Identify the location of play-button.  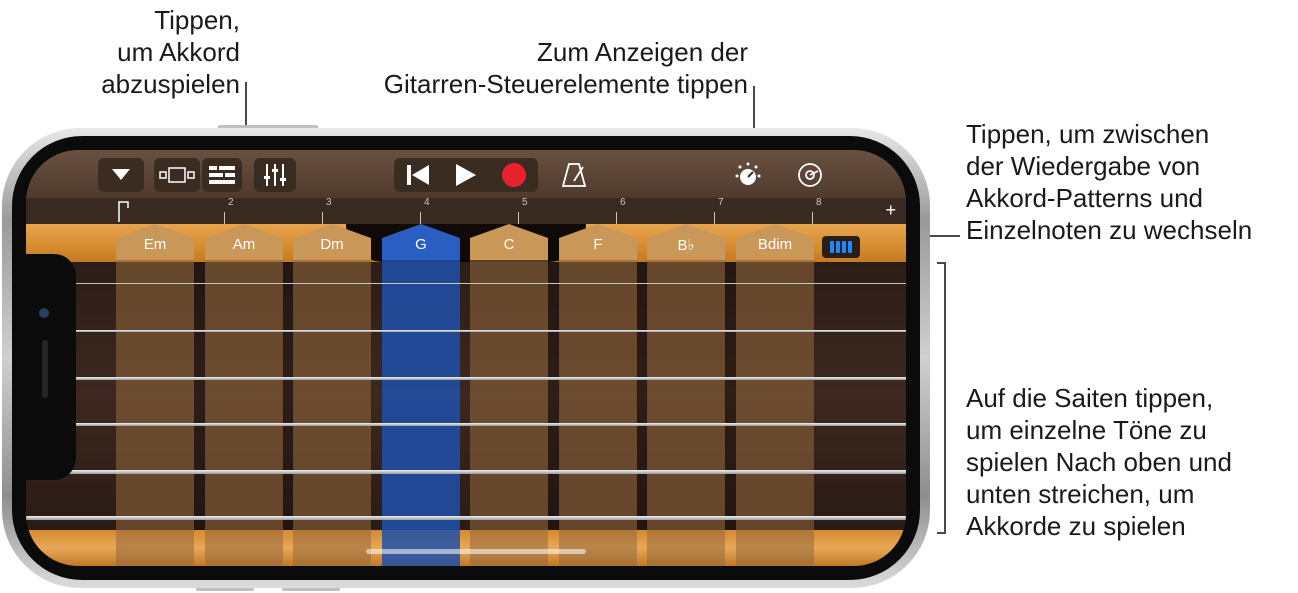
(466, 175).